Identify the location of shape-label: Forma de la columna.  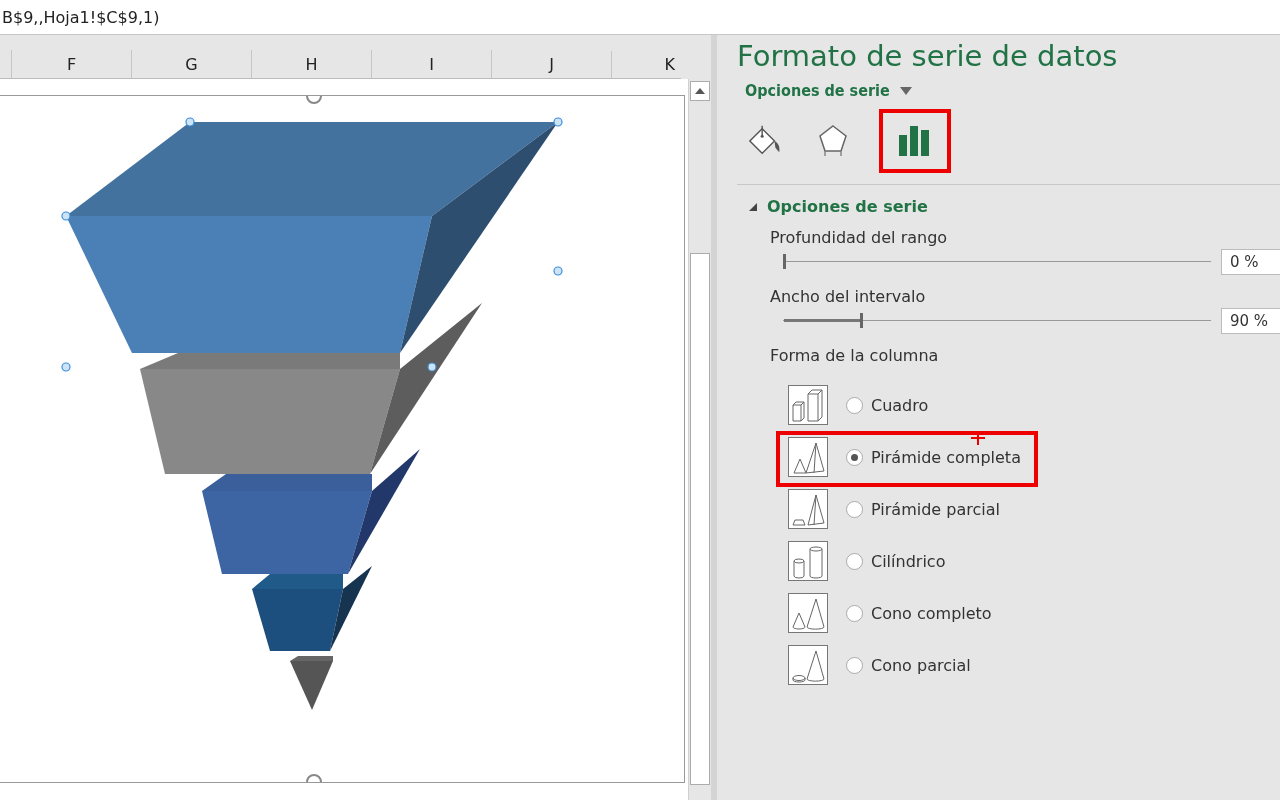
(855, 355).